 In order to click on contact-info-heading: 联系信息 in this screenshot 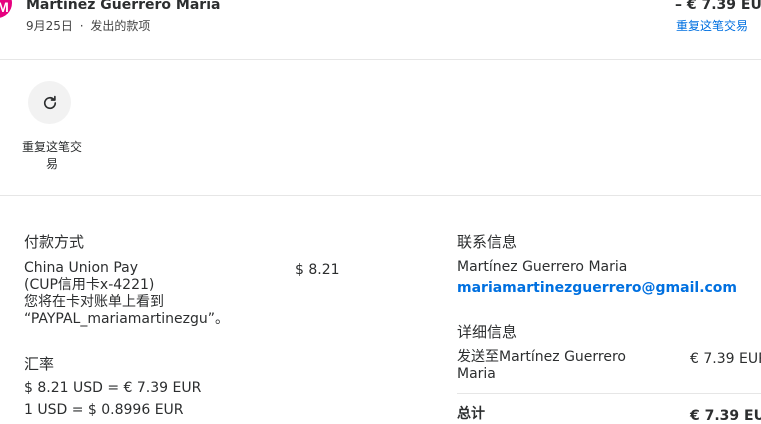, I will do `click(487, 242)`.